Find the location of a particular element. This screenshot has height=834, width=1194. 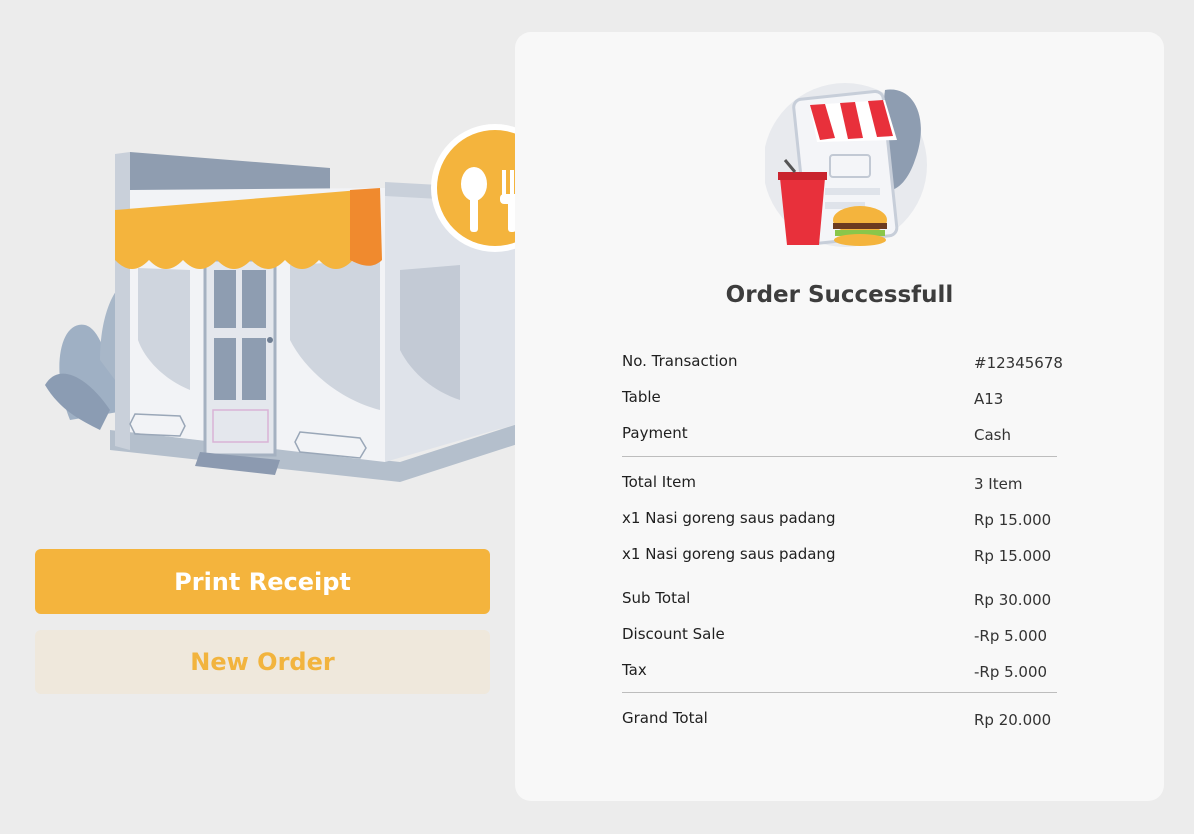

row-label: No. Transaction is located at coordinates (680, 361).